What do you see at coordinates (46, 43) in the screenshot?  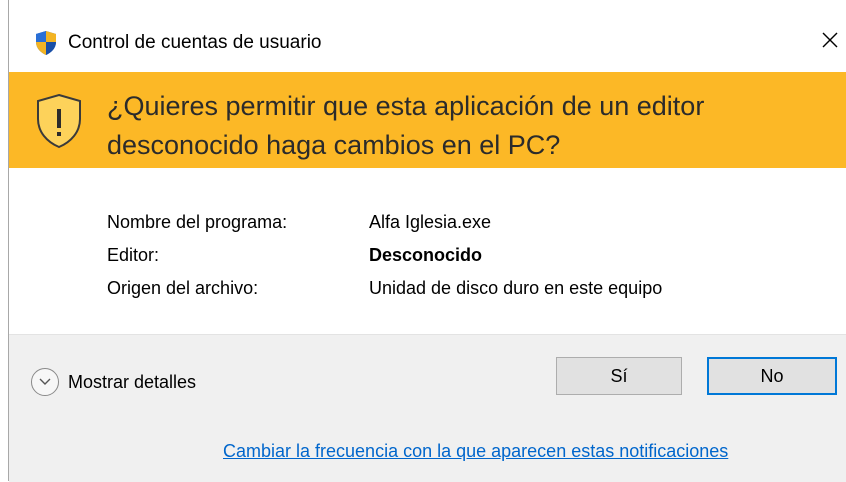 I see `uac-shield-icon` at bounding box center [46, 43].